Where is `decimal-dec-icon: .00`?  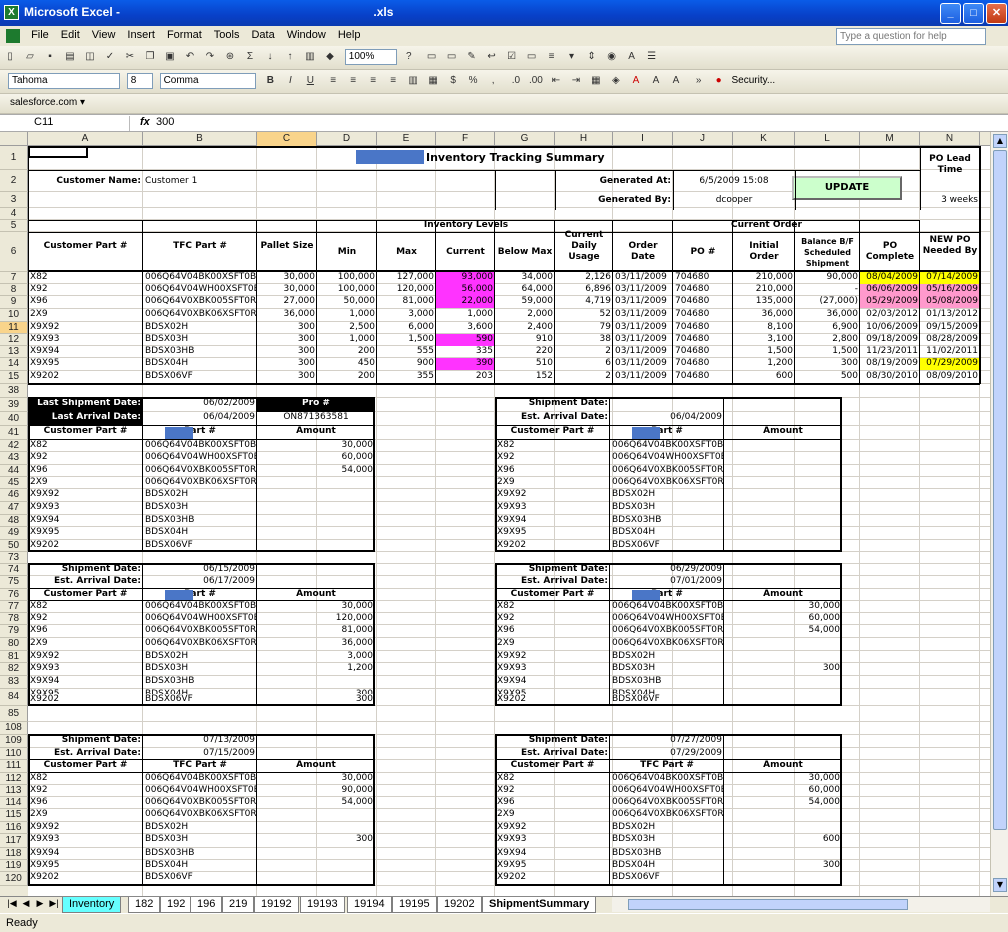
decimal-dec-icon: .00 is located at coordinates (536, 81).